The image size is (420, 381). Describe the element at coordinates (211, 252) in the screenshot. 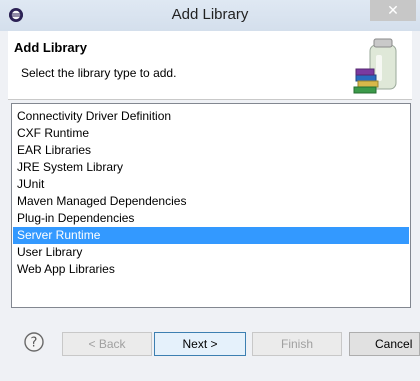

I see `list-item: User Library` at that location.